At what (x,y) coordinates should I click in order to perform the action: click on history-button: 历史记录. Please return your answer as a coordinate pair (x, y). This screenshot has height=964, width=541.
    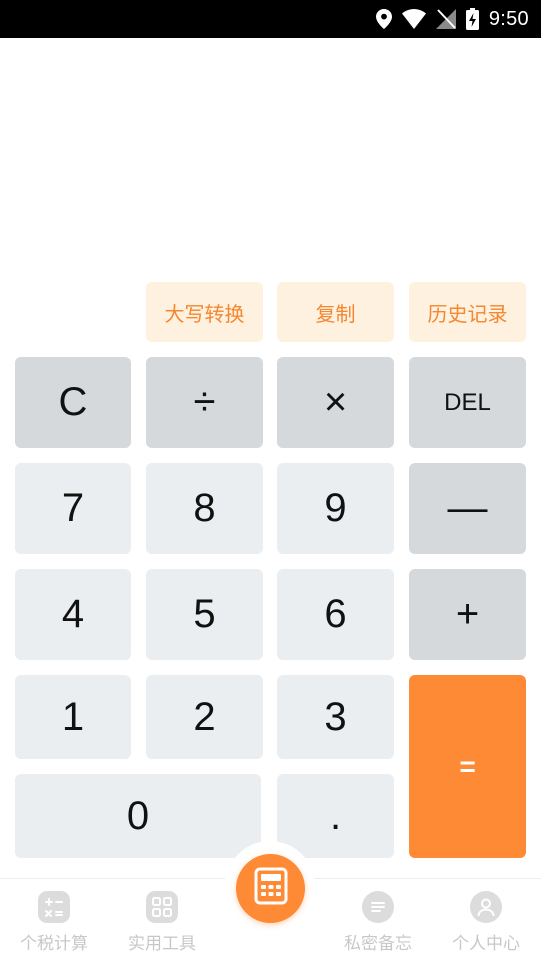
    Looking at the image, I should click on (467, 312).